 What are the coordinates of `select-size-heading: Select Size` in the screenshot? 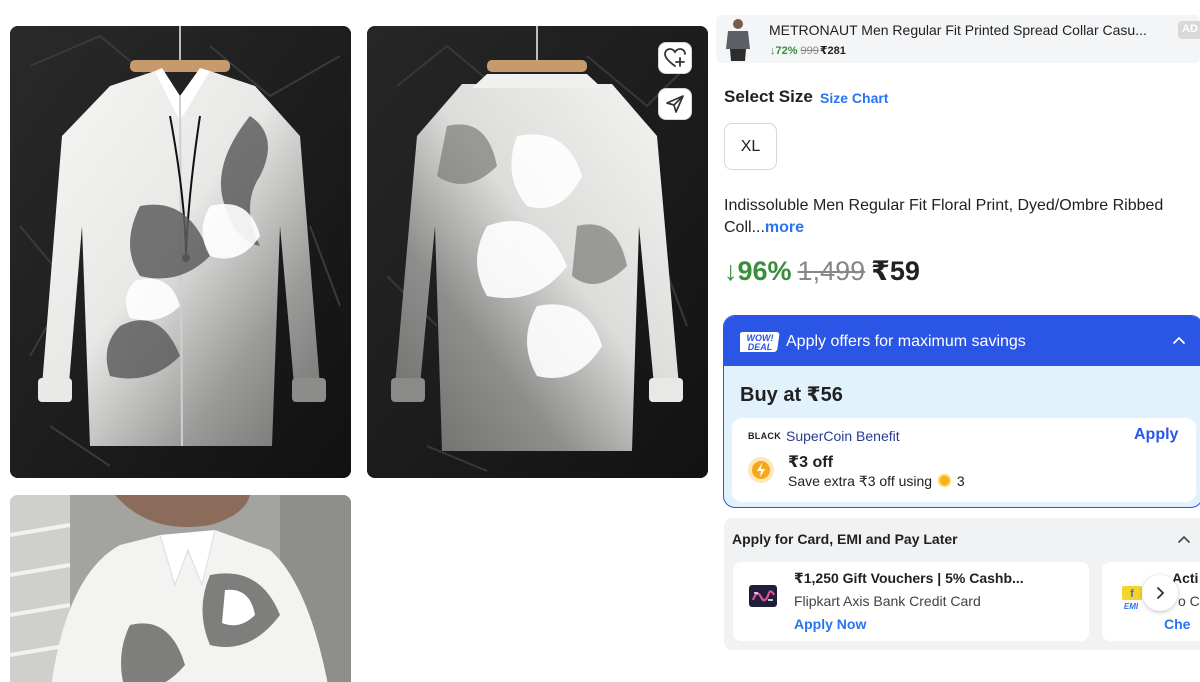 It's located at (768, 96).